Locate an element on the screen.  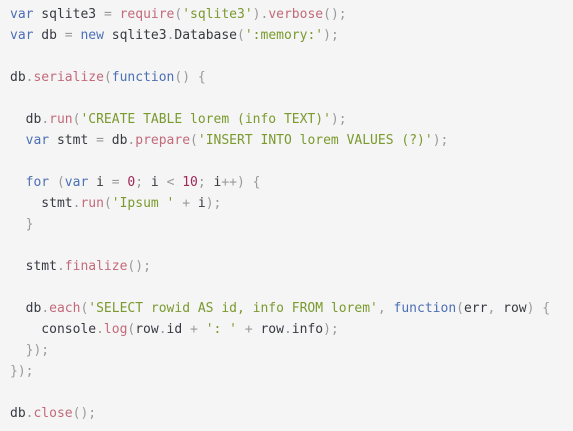
code-token: () { is located at coordinates (190, 77).